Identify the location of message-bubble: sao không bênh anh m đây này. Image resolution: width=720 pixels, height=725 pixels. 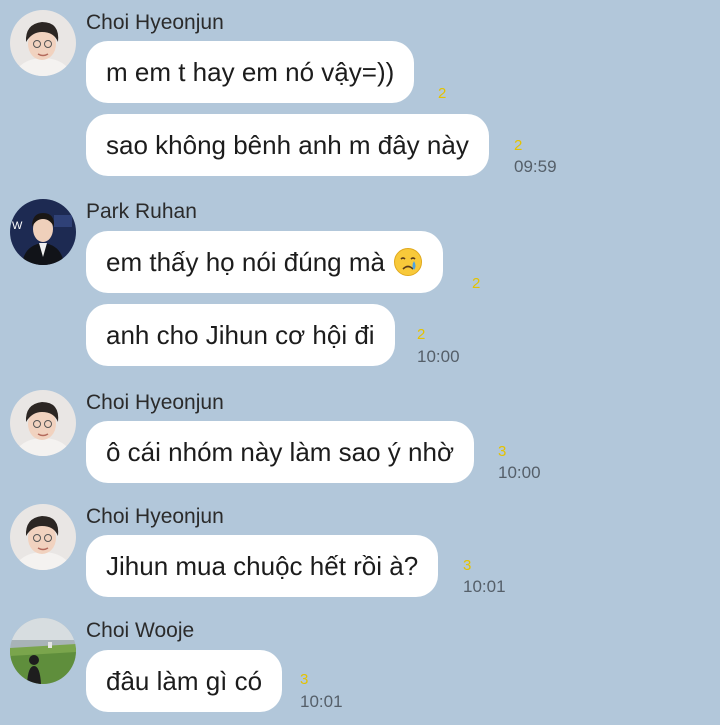
(287, 145).